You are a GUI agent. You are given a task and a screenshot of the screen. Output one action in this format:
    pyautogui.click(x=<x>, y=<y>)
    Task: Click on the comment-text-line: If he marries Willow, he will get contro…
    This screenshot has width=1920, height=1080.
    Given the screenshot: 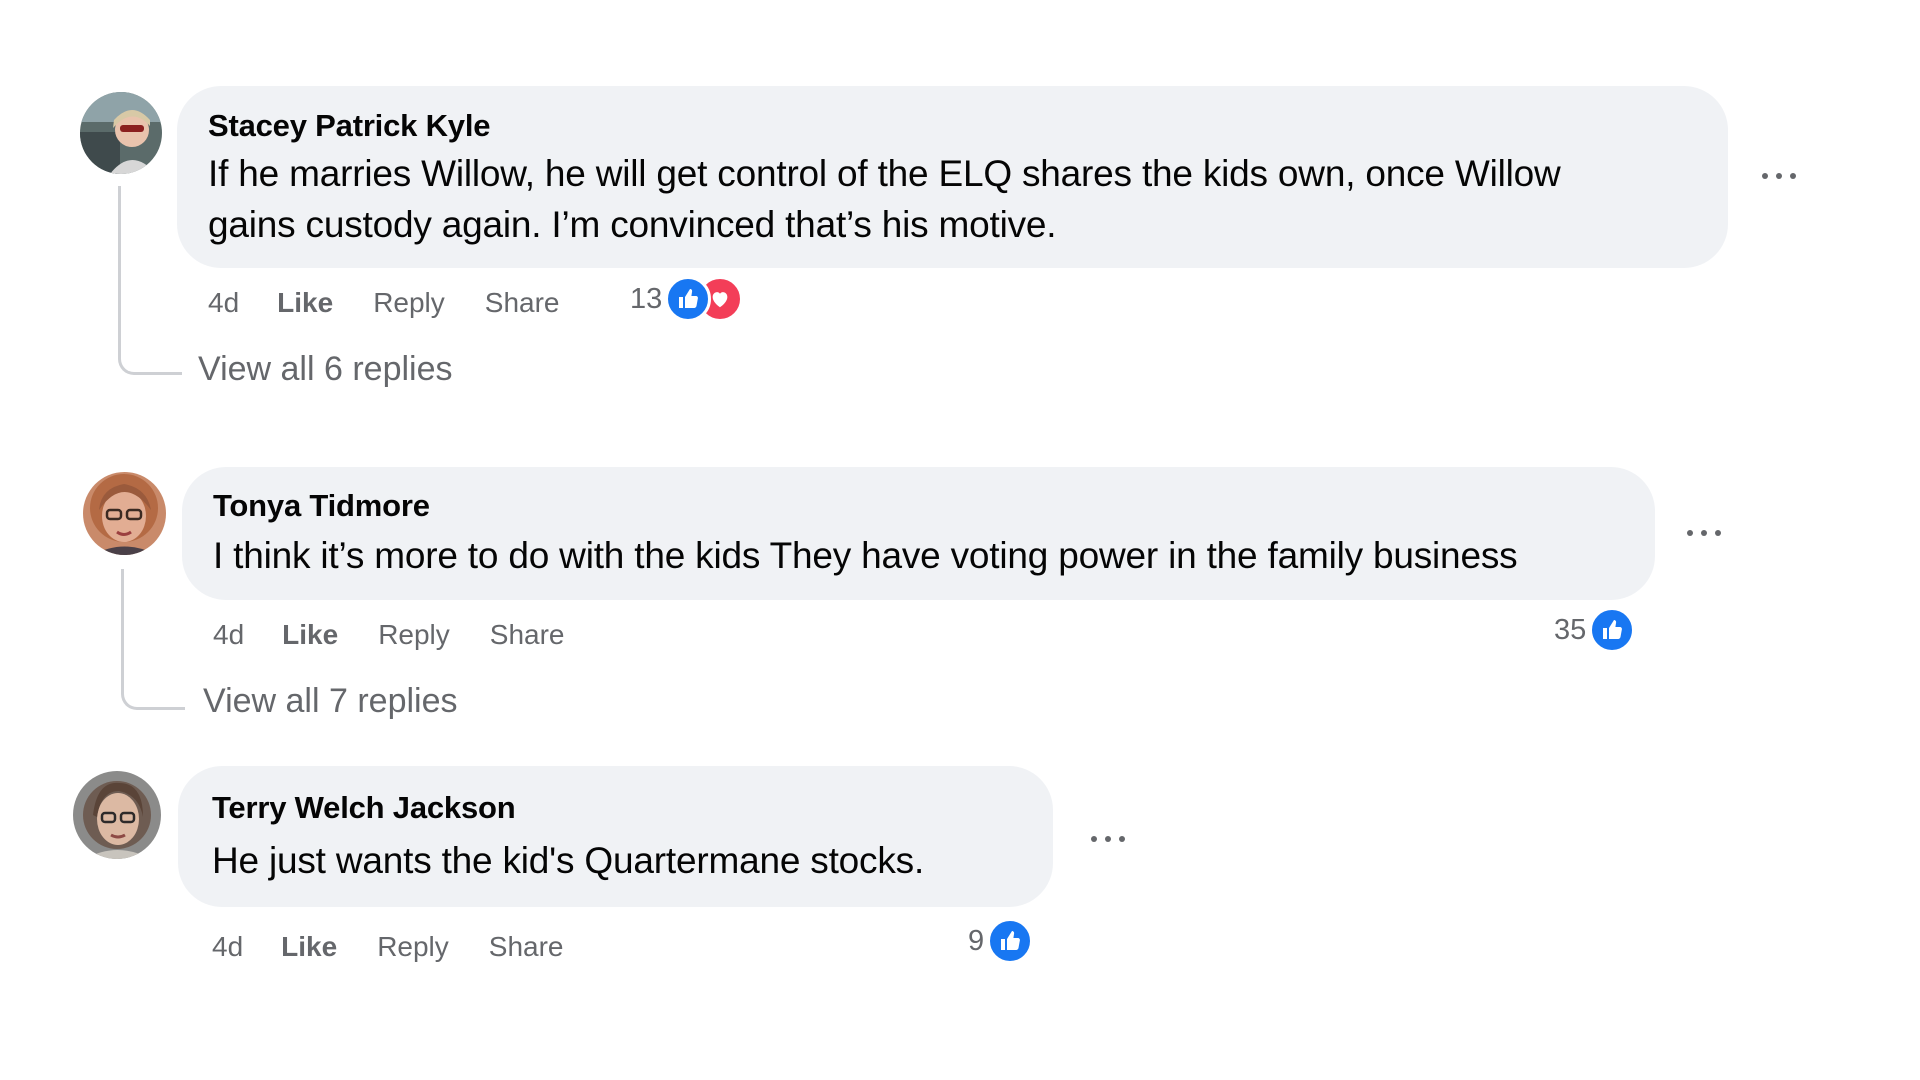 What is the action you would take?
    pyautogui.click(x=884, y=173)
    